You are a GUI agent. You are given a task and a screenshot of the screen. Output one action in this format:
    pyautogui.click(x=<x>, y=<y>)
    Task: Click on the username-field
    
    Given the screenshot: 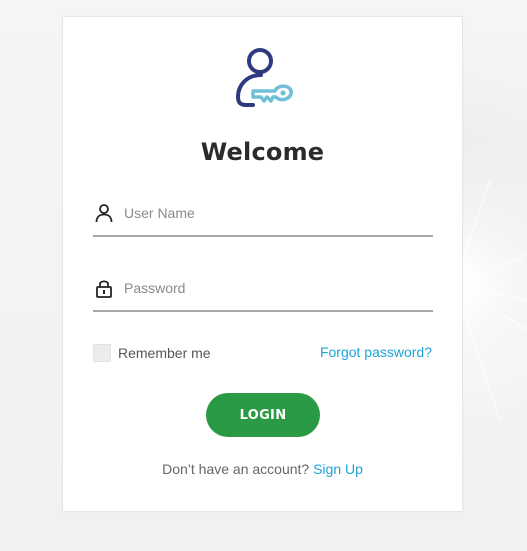 What is the action you would take?
    pyautogui.click(x=263, y=217)
    